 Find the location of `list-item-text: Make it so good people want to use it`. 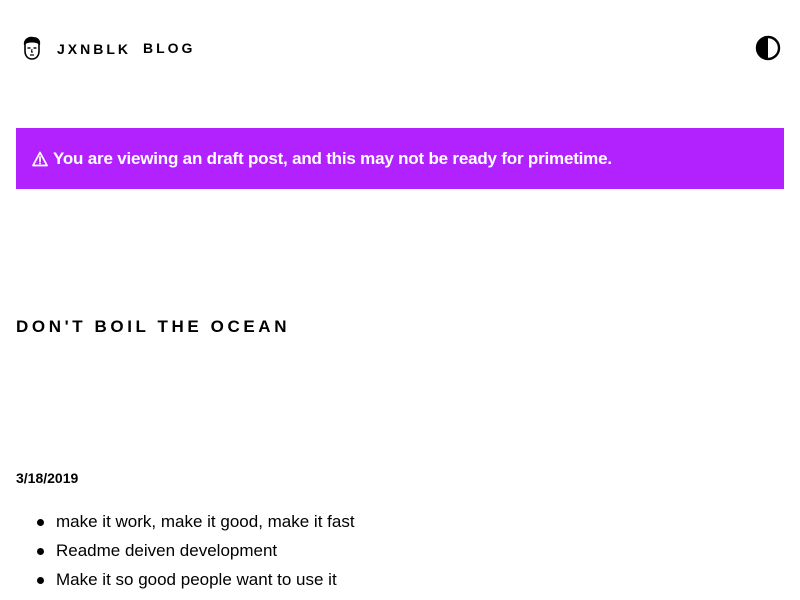

list-item-text: Make it so good people want to use it is located at coordinates (196, 579).